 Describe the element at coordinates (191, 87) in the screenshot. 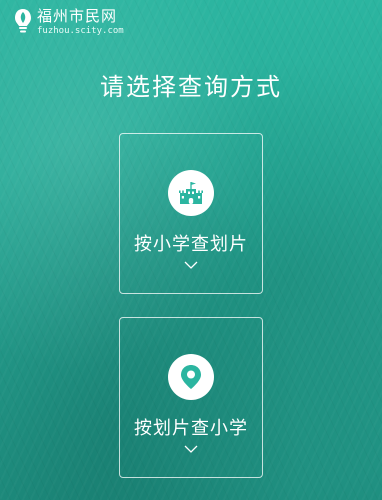

I see `page-title: 请选择查询方式` at that location.